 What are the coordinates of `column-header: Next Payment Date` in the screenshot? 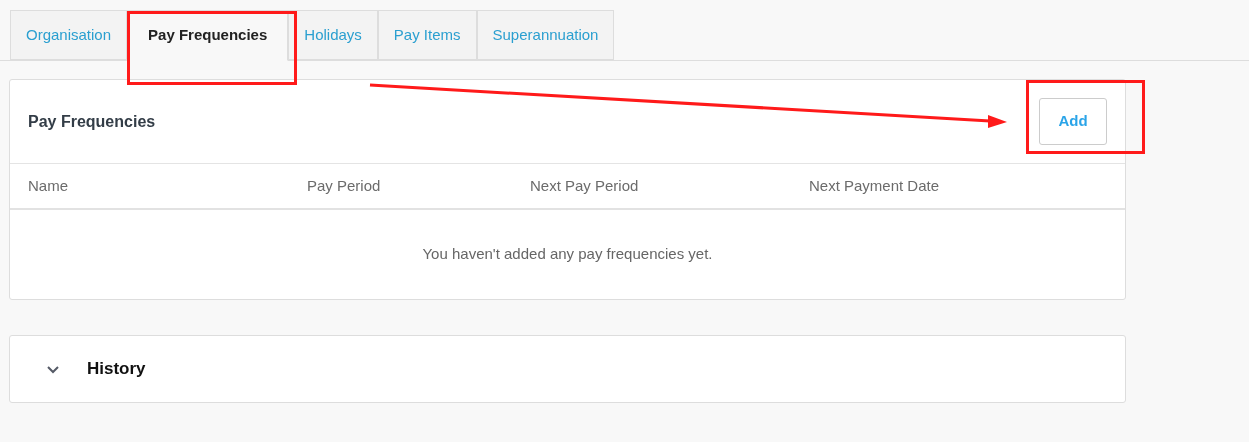 It's located at (874, 185).